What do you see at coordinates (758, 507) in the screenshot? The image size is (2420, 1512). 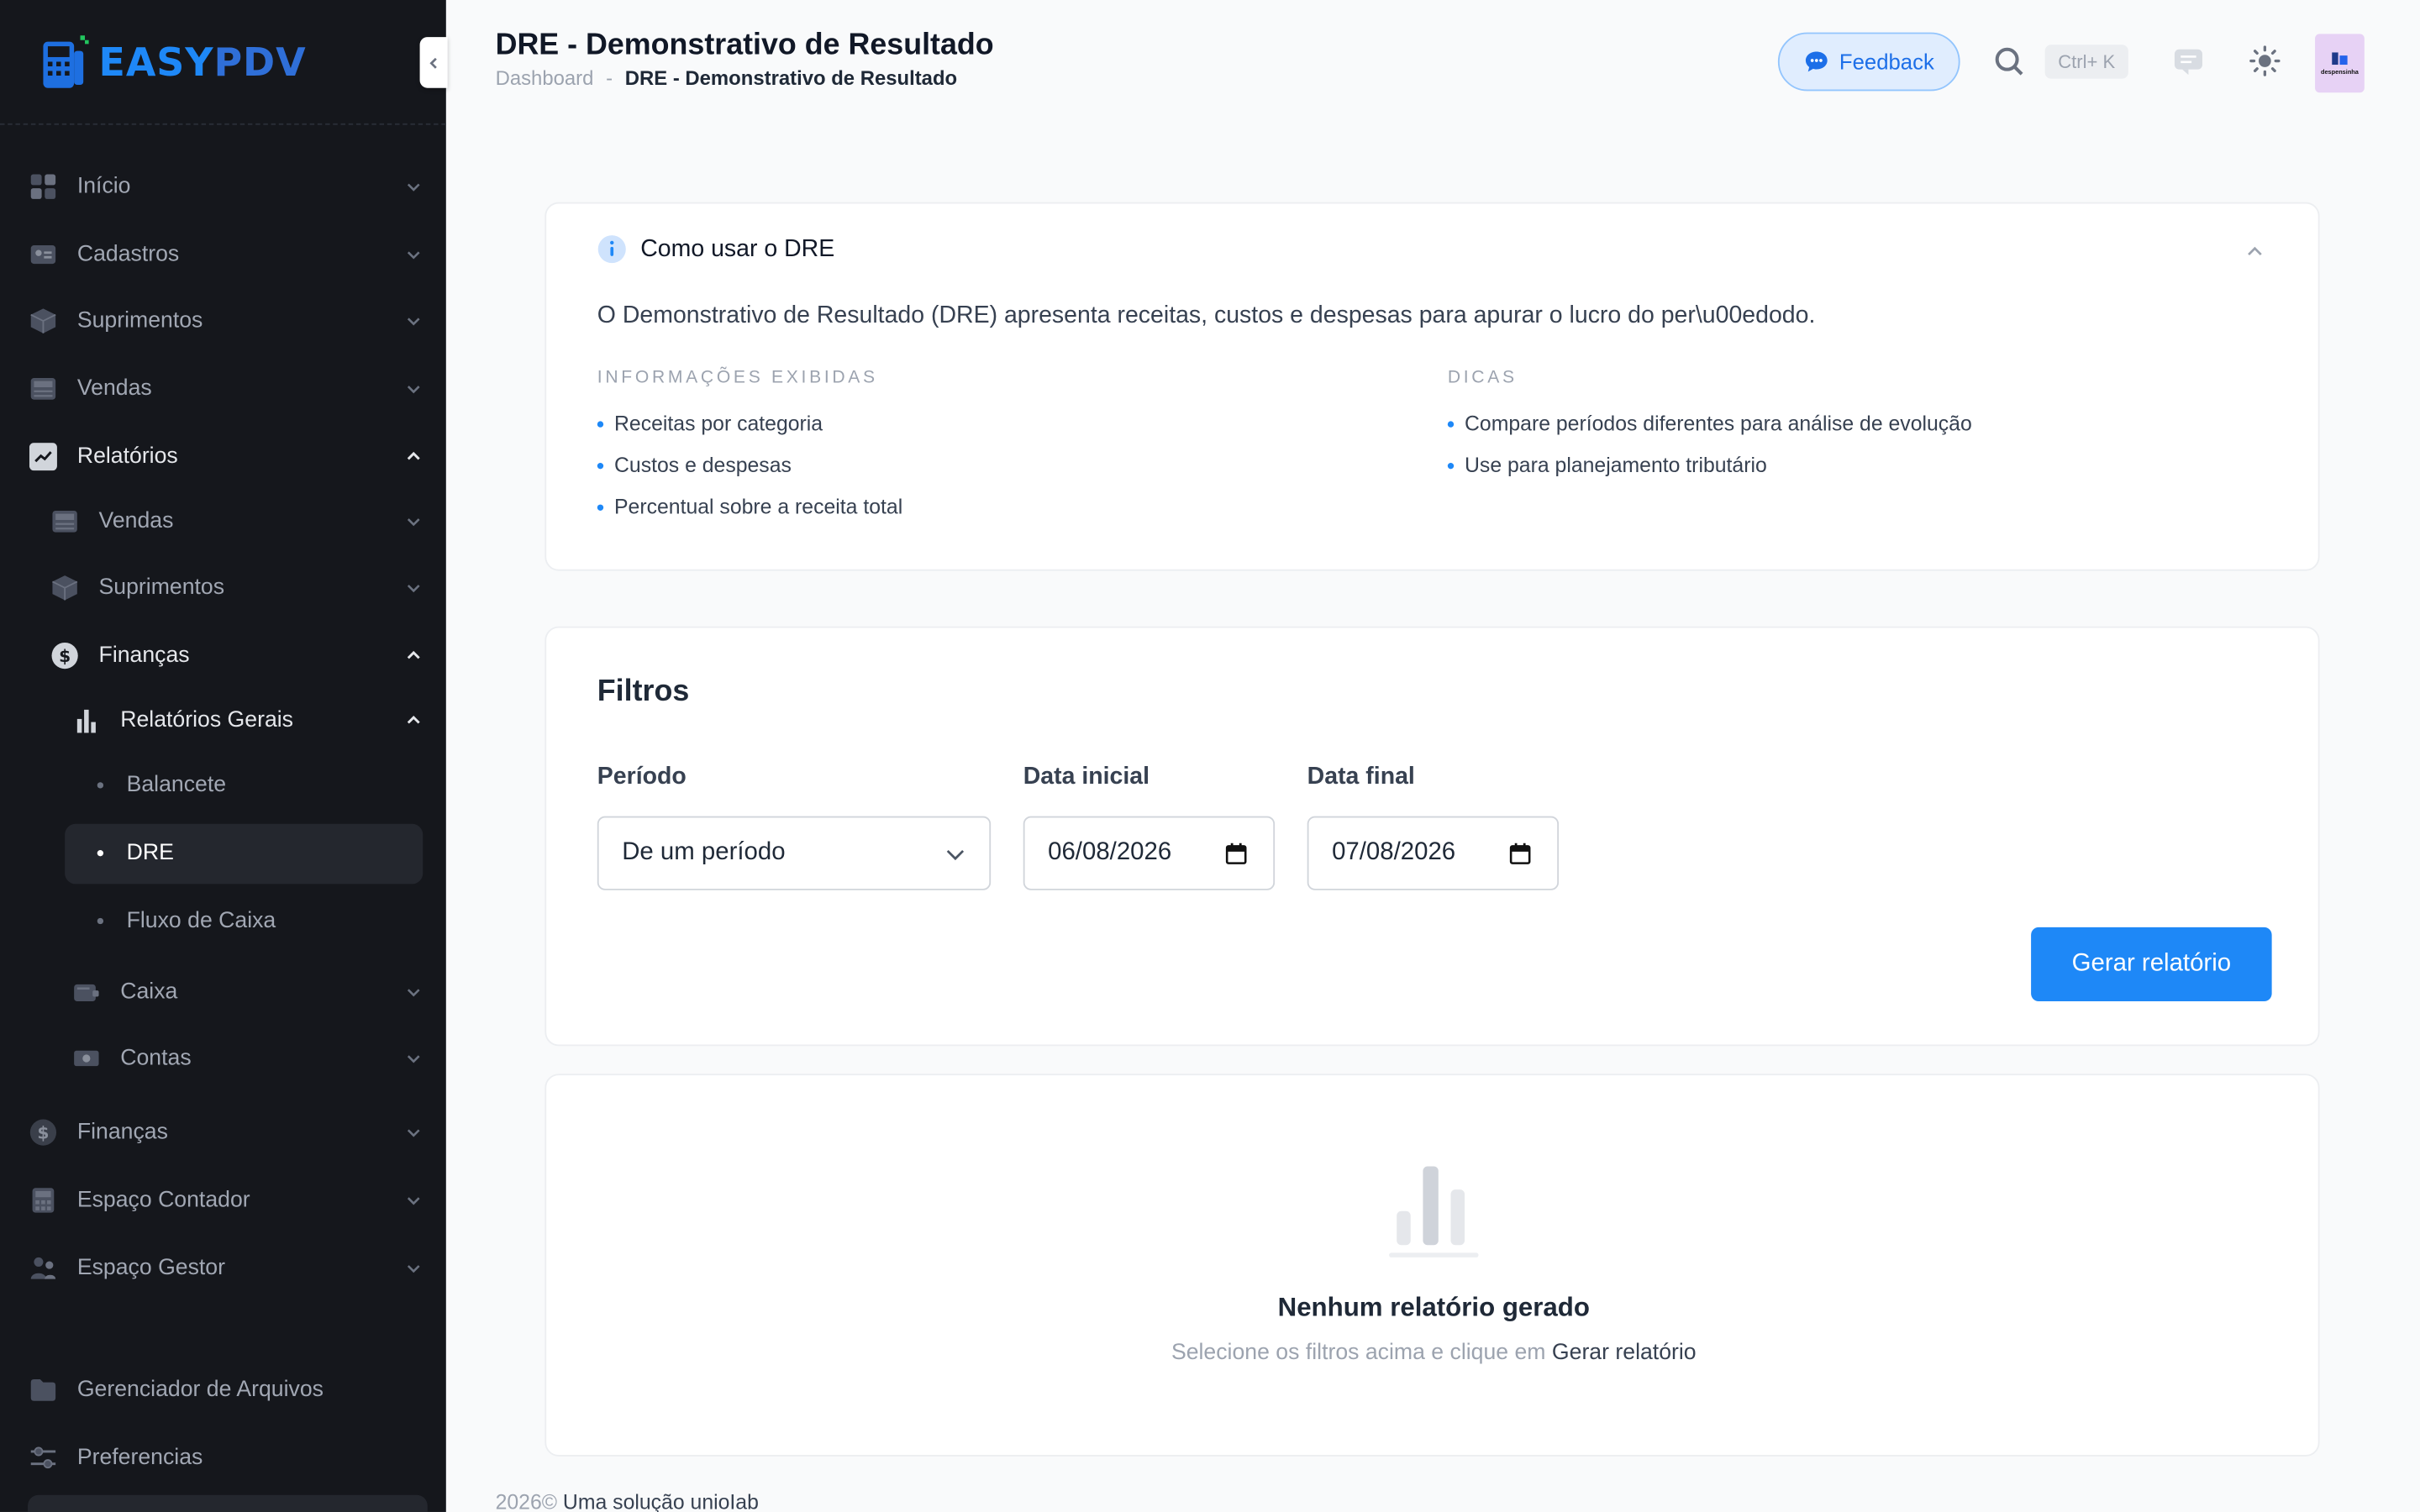 I see `info-list-item-text: Percentual sobre a receita total` at bounding box center [758, 507].